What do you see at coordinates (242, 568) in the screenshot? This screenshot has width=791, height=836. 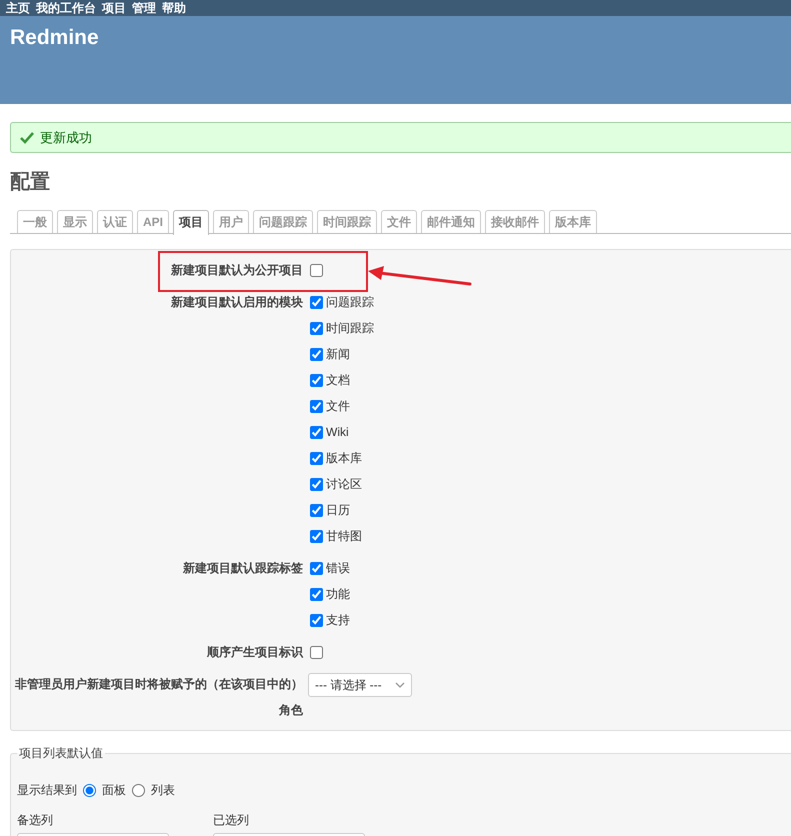 I see `setting-label: 新建项目默认跟踪标签` at bounding box center [242, 568].